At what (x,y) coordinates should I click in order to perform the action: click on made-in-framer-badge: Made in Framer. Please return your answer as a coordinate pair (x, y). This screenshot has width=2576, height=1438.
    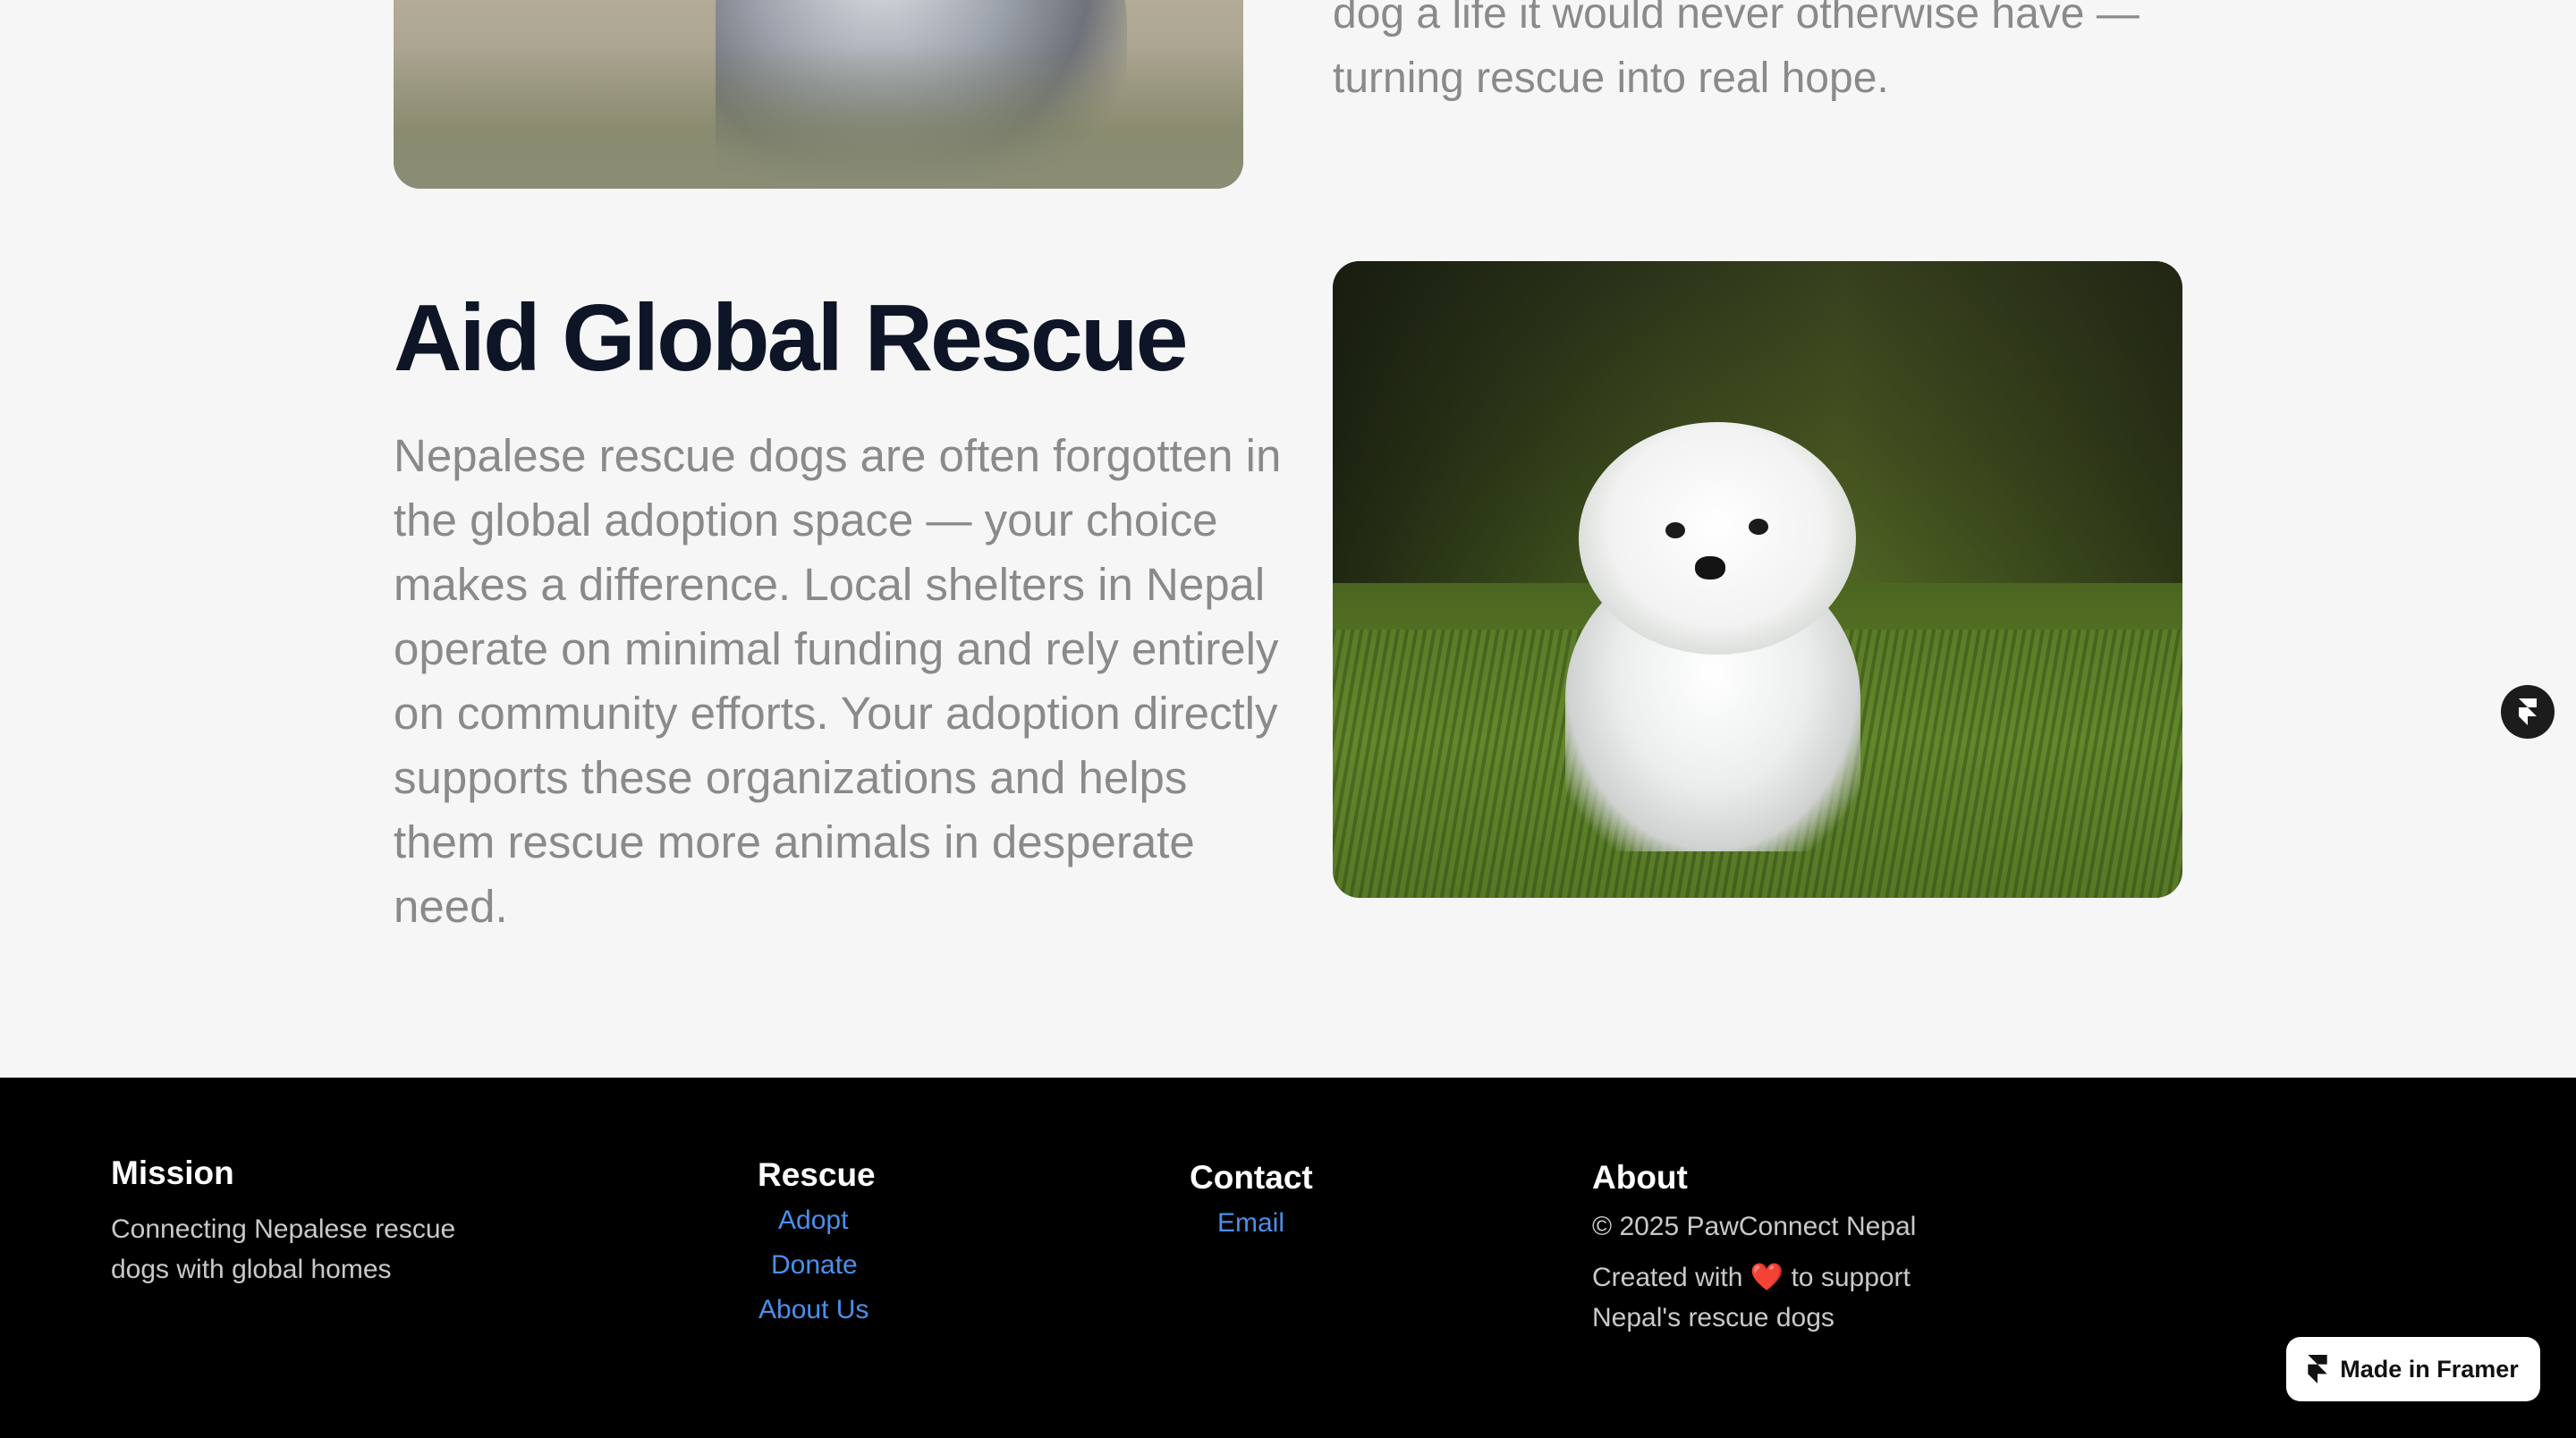
    Looking at the image, I should click on (2413, 1369).